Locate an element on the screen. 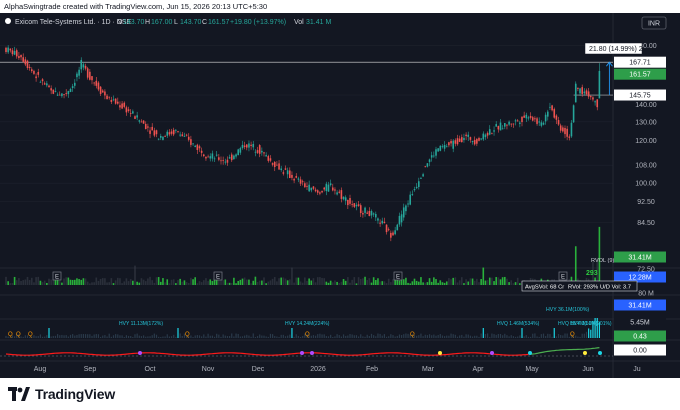 The width and height of the screenshot is (680, 410). badge-volume-last: 31.41M is located at coordinates (640, 258).